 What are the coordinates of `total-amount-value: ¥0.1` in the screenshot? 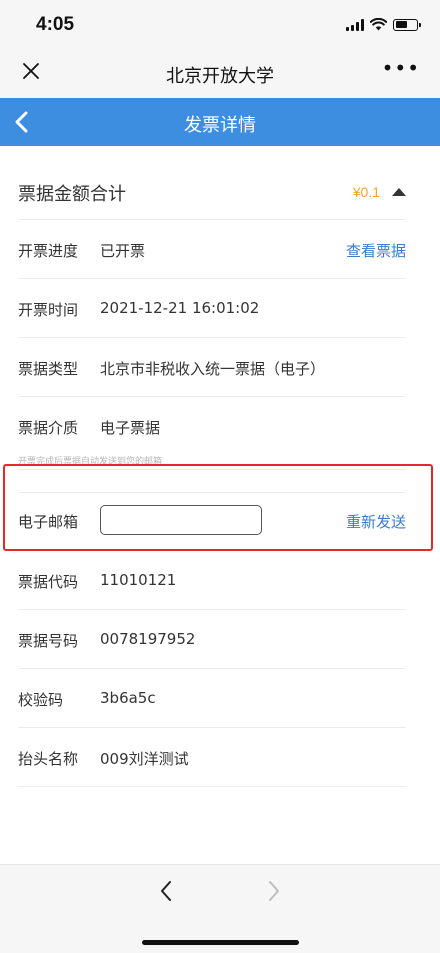 It's located at (366, 192).